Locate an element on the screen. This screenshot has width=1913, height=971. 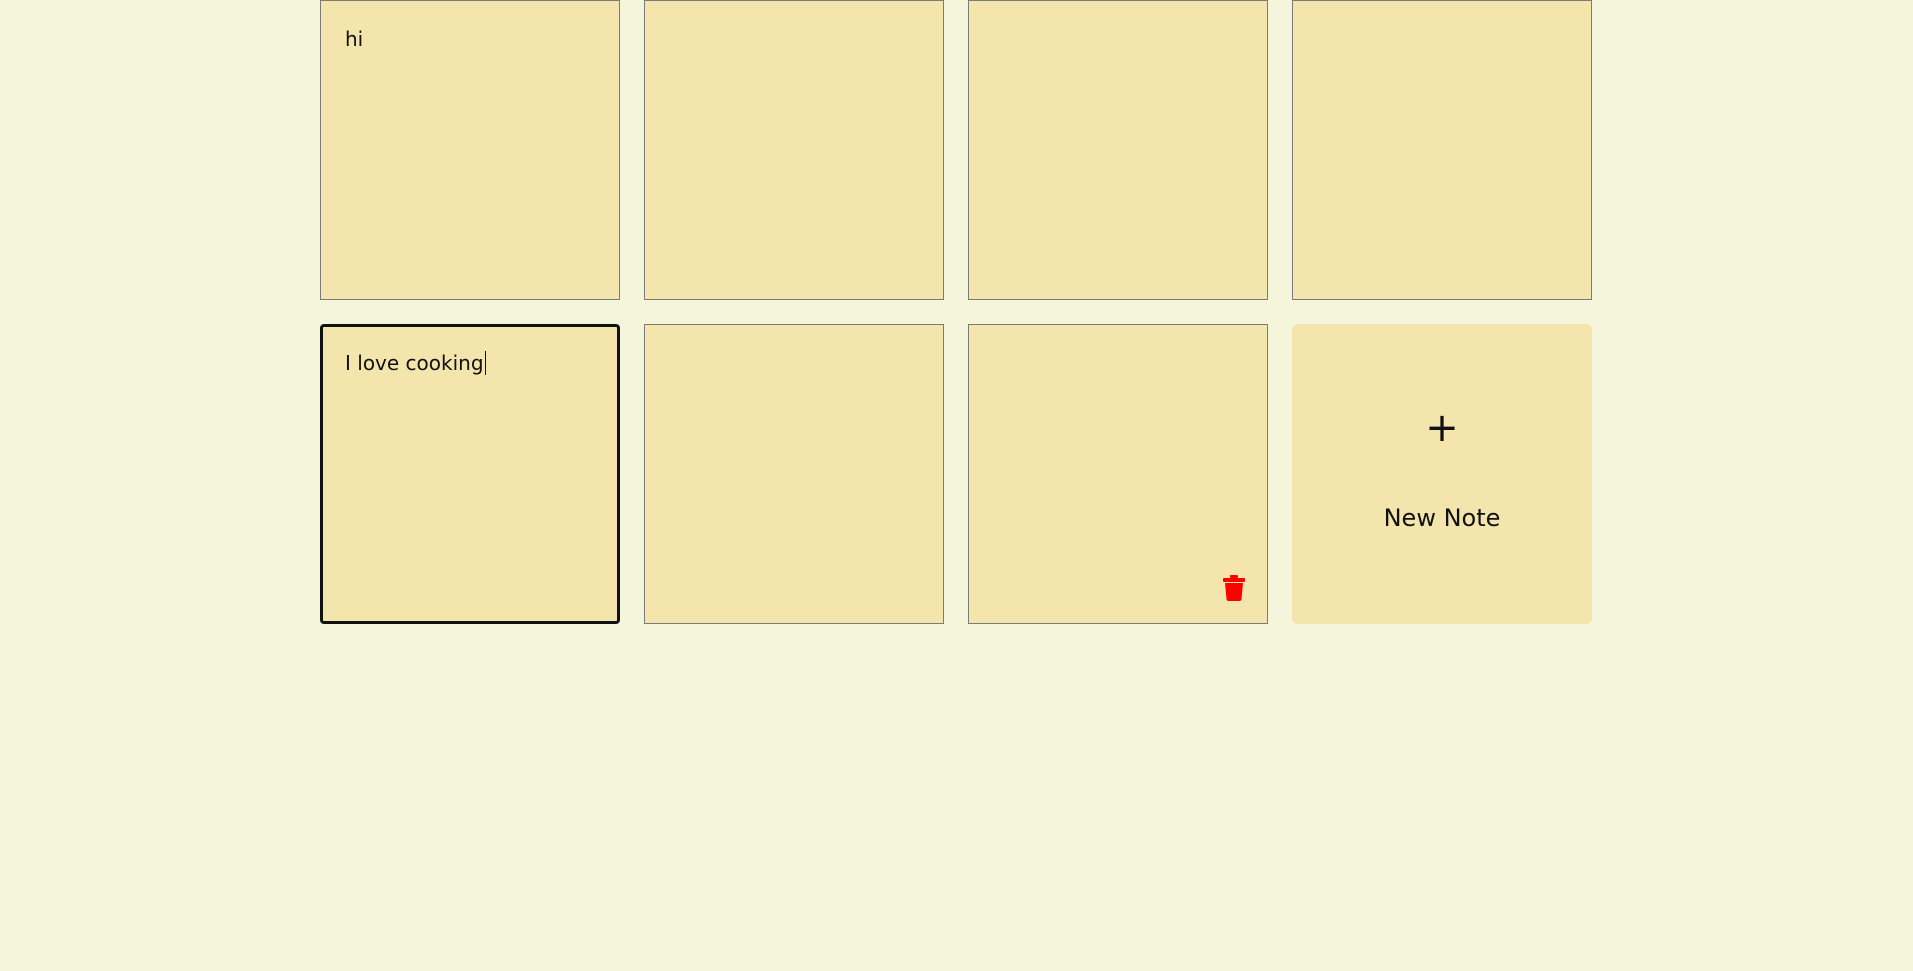
trash-icon is located at coordinates (1234, 588).